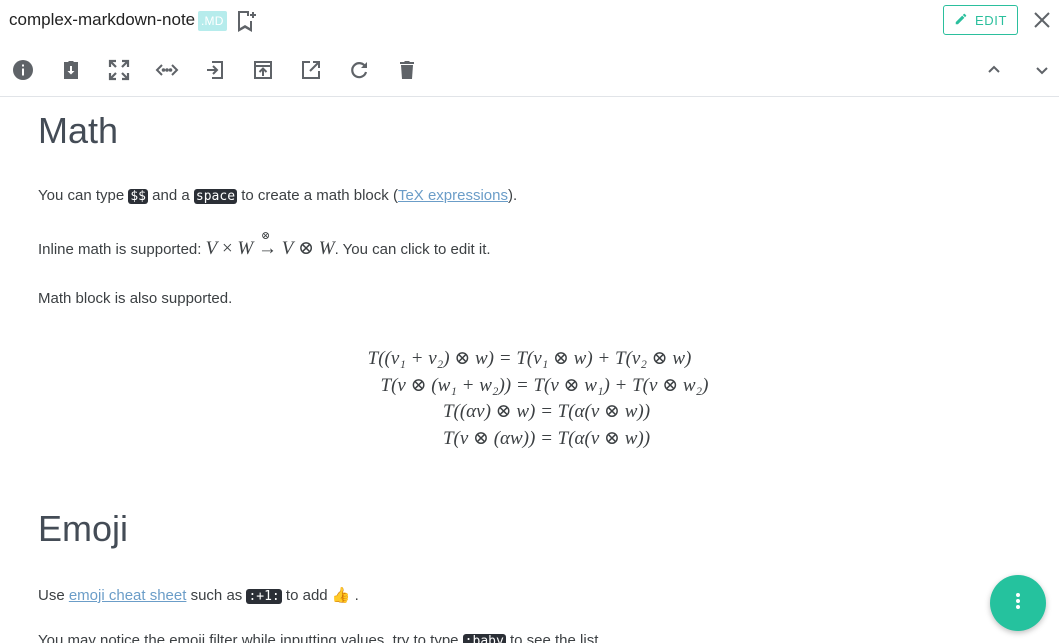  I want to click on math-paragraph-3: Math block is also supported., so click(135, 298).